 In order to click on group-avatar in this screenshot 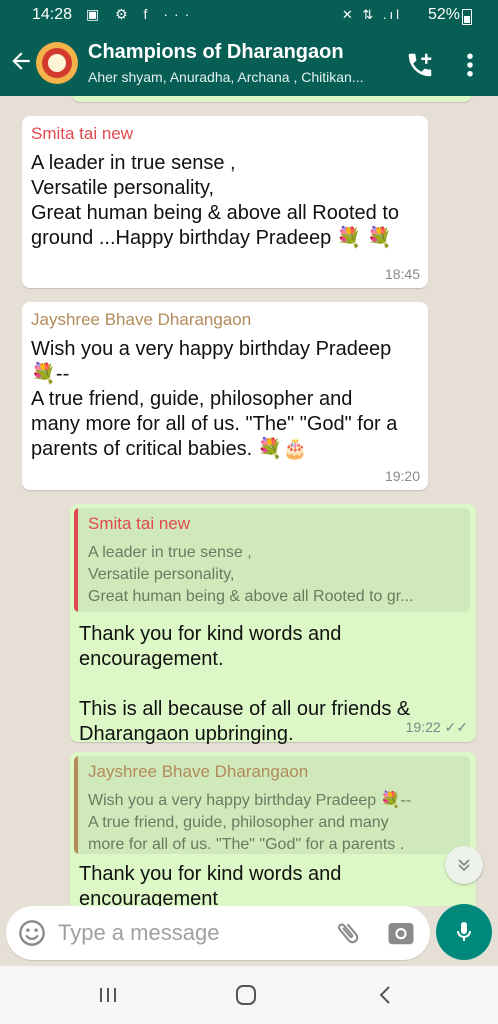, I will do `click(57, 63)`.